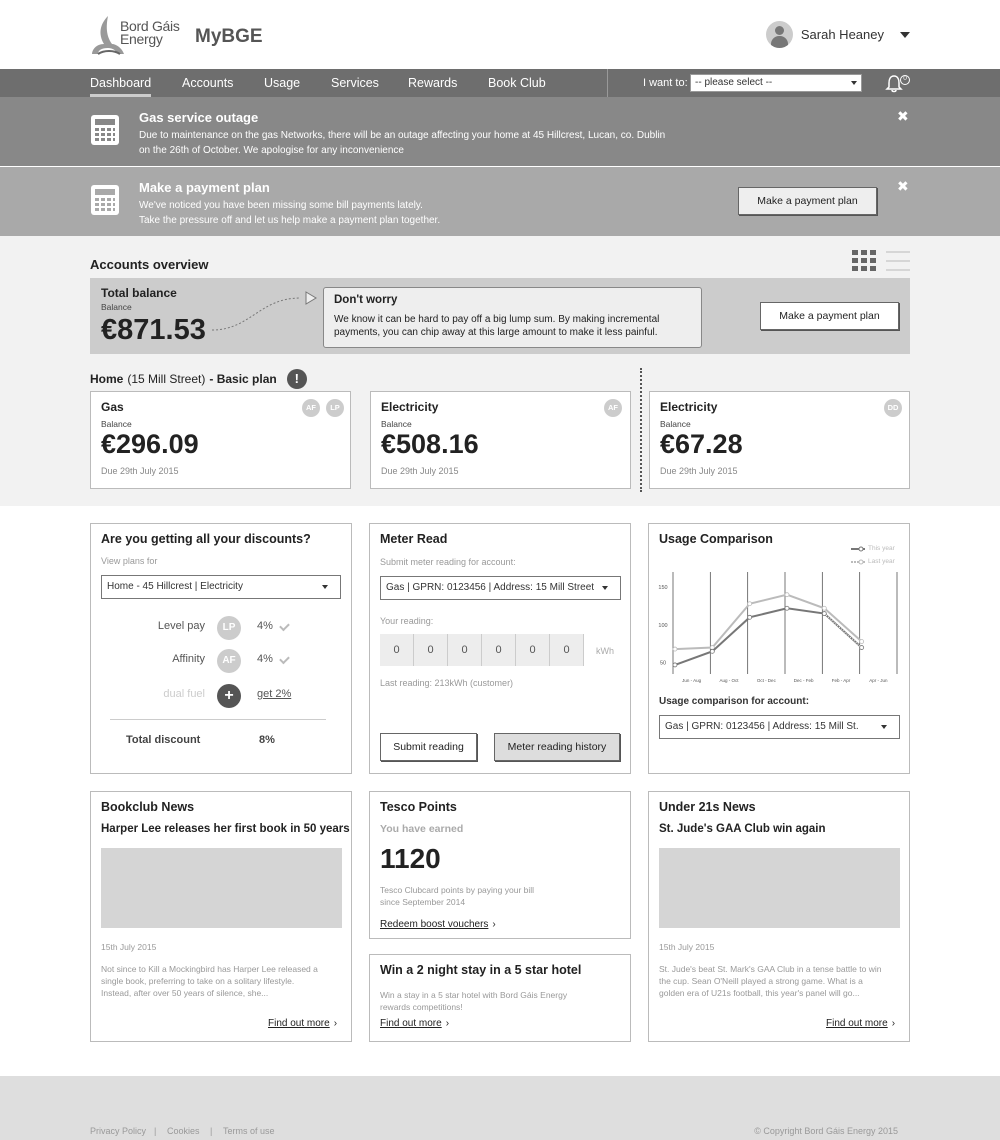  What do you see at coordinates (699, 471) in the screenshot?
I see `due-date: Due 29th July 2015` at bounding box center [699, 471].